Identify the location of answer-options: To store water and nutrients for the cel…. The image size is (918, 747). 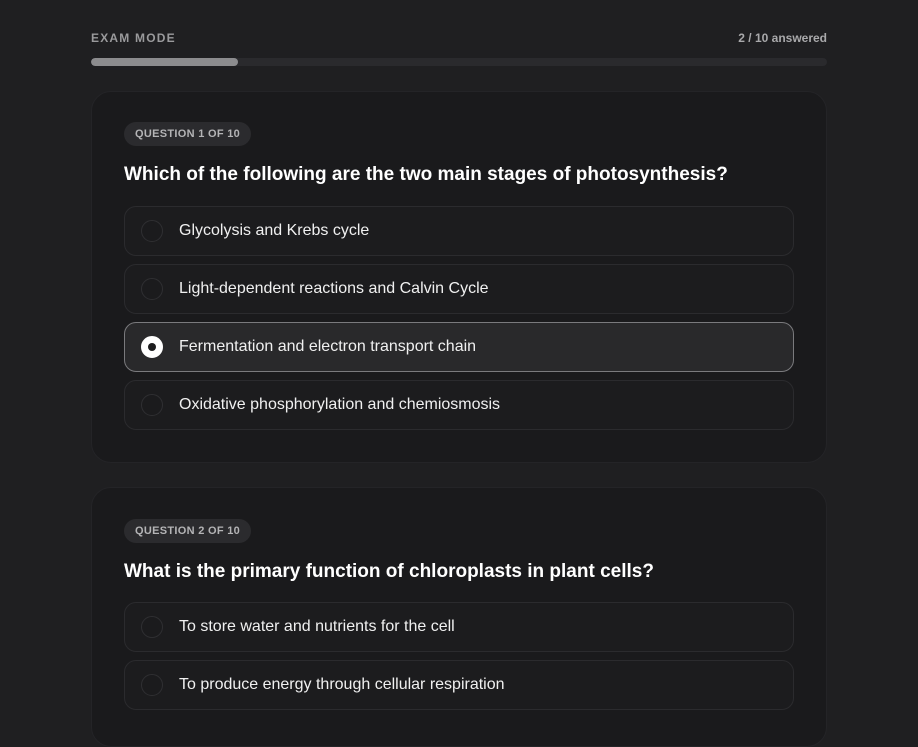
(459, 660).